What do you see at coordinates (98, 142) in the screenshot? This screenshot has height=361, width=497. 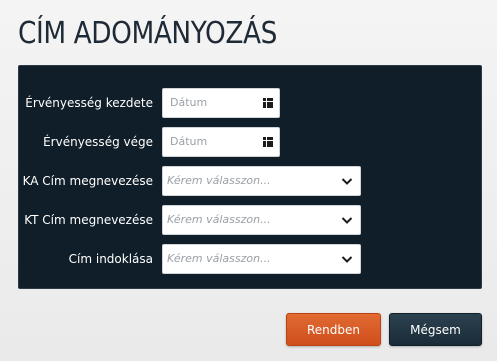 I see `validity-end-label: Érvényesség vége` at bounding box center [98, 142].